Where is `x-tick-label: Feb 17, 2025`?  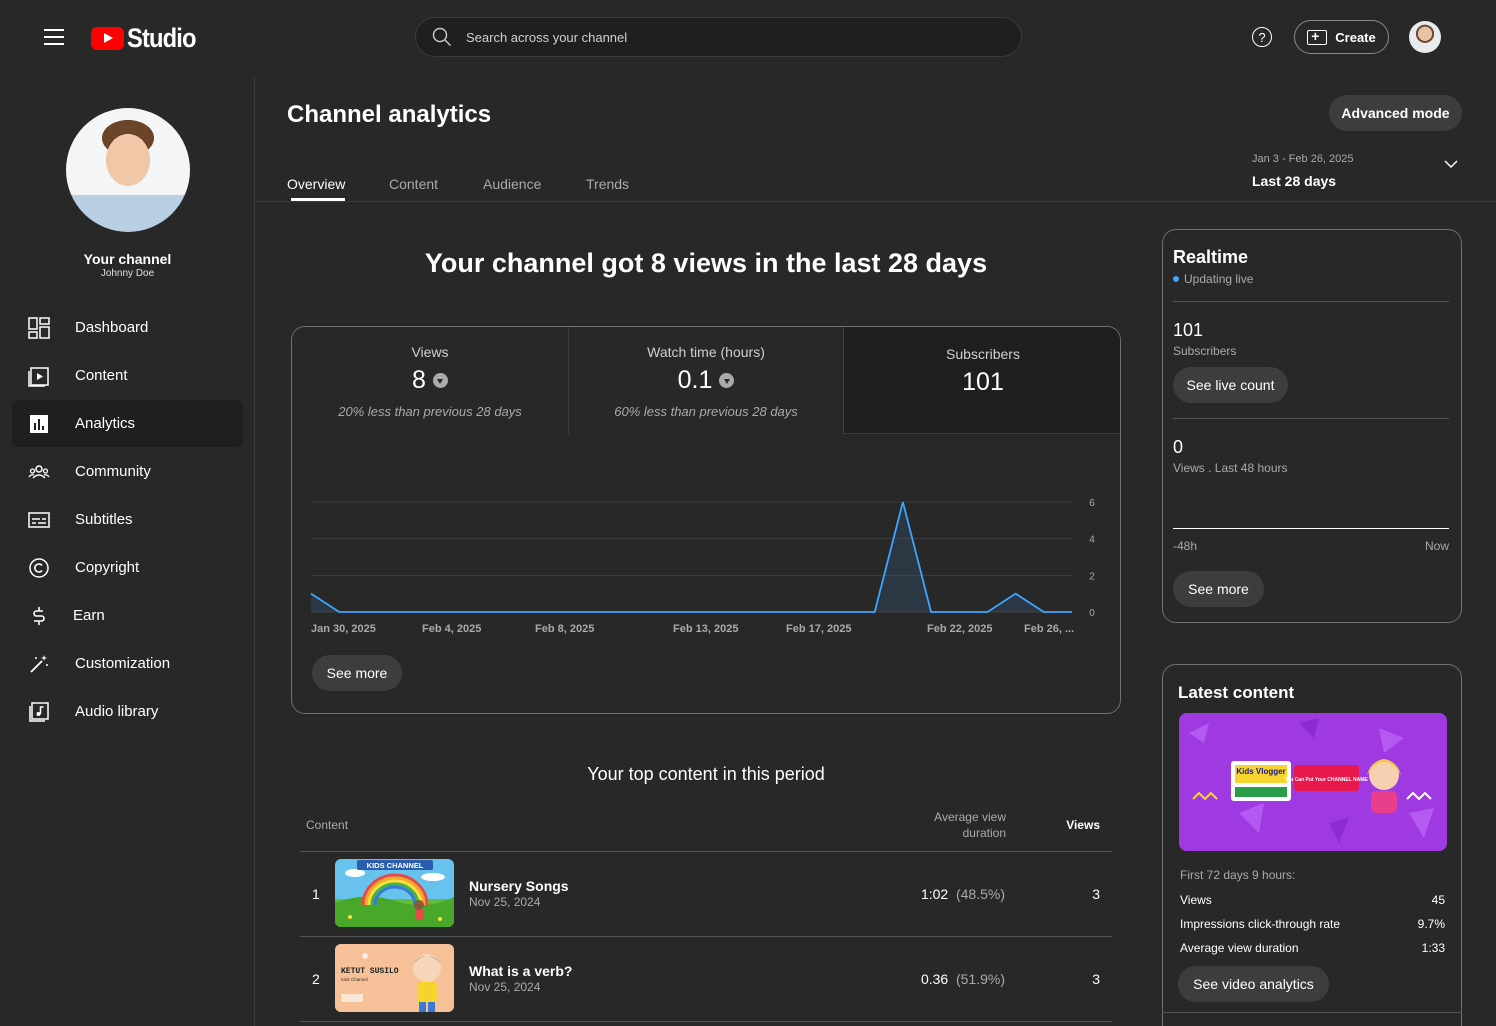
x-tick-label: Feb 17, 2025 is located at coordinates (818, 629).